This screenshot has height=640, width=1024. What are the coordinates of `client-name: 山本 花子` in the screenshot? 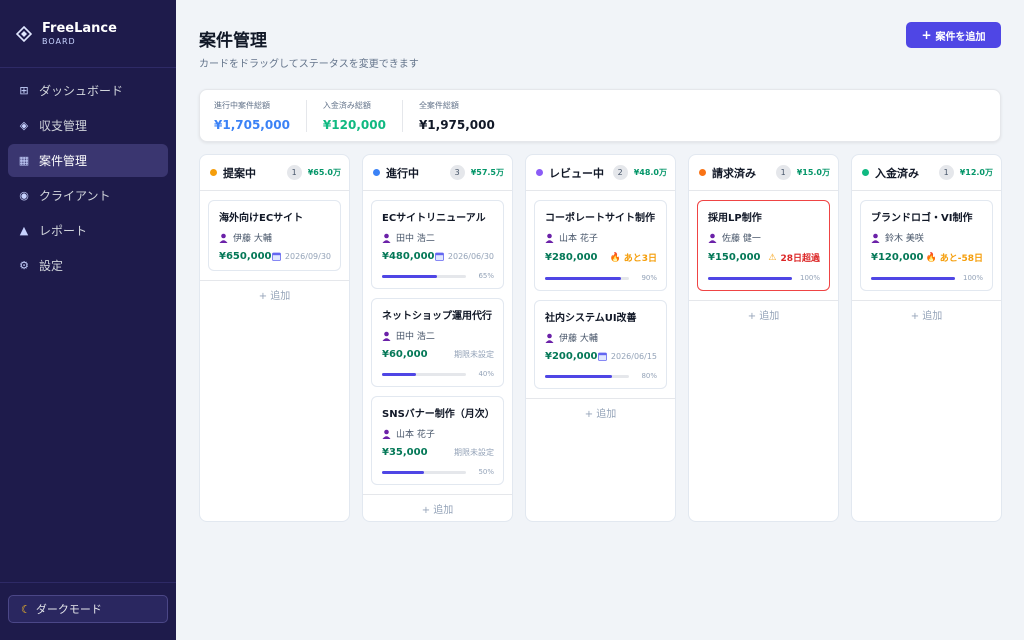 It's located at (415, 435).